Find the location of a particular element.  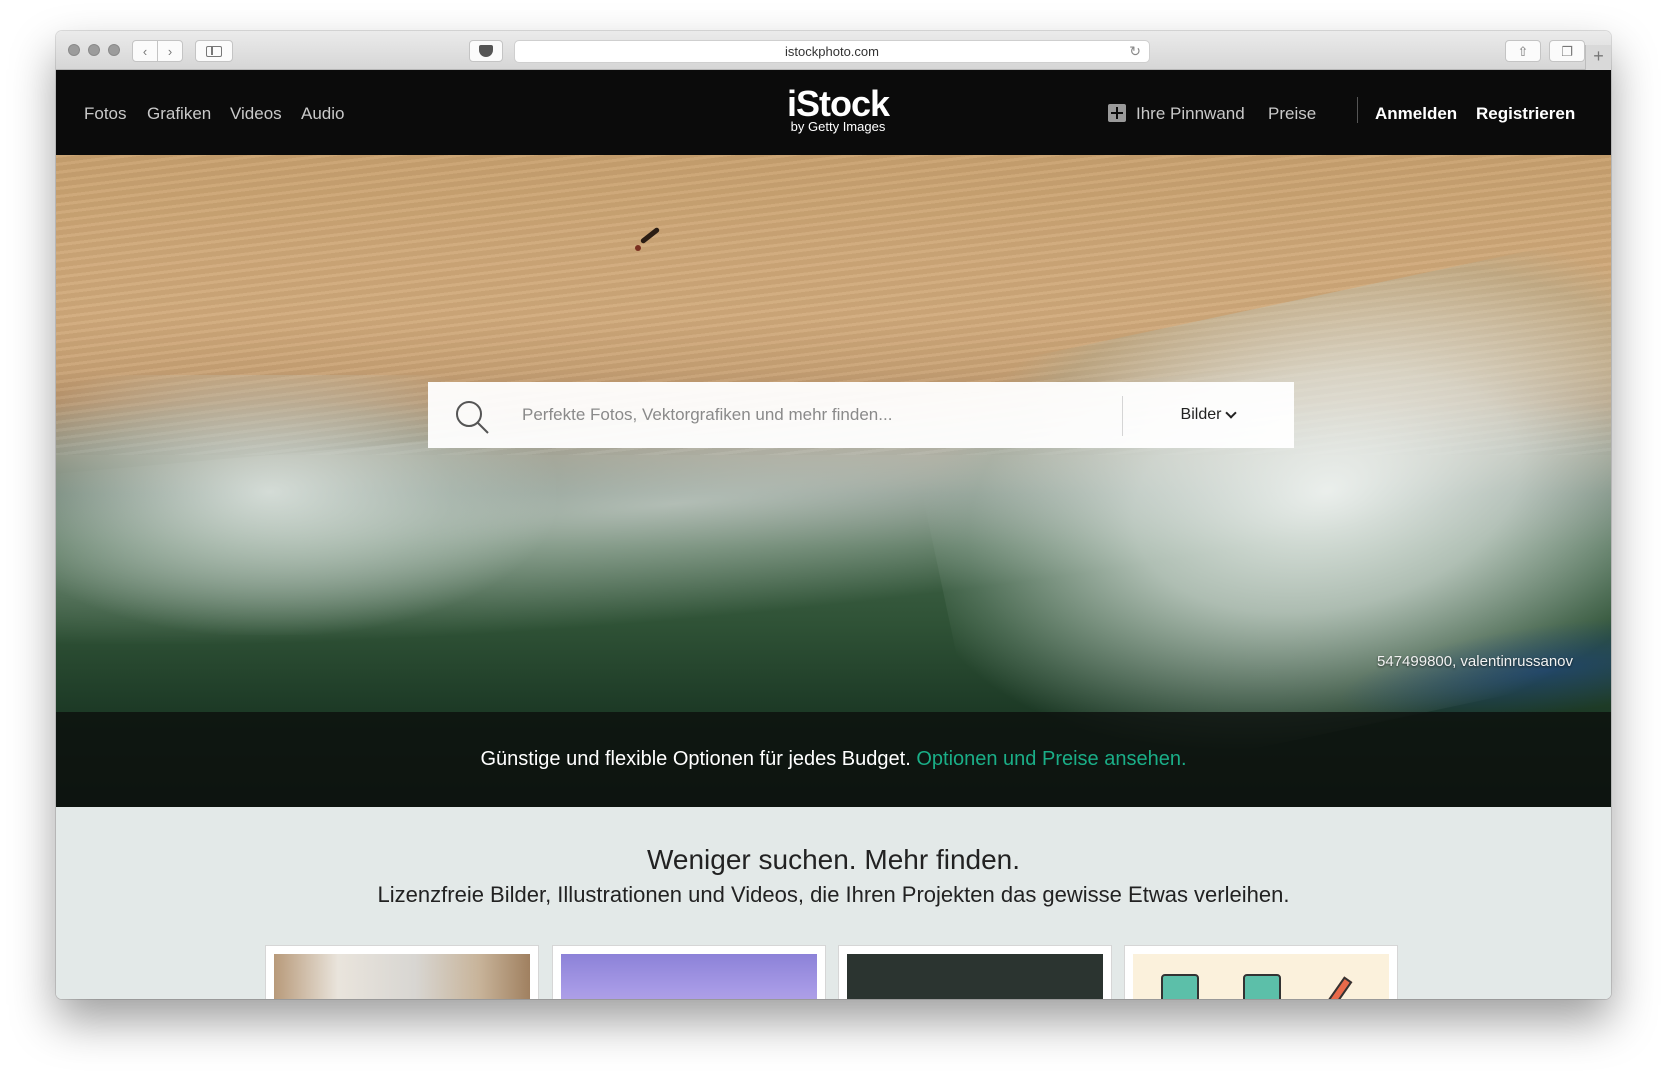

new-tab-button: + is located at coordinates (1598, 57).